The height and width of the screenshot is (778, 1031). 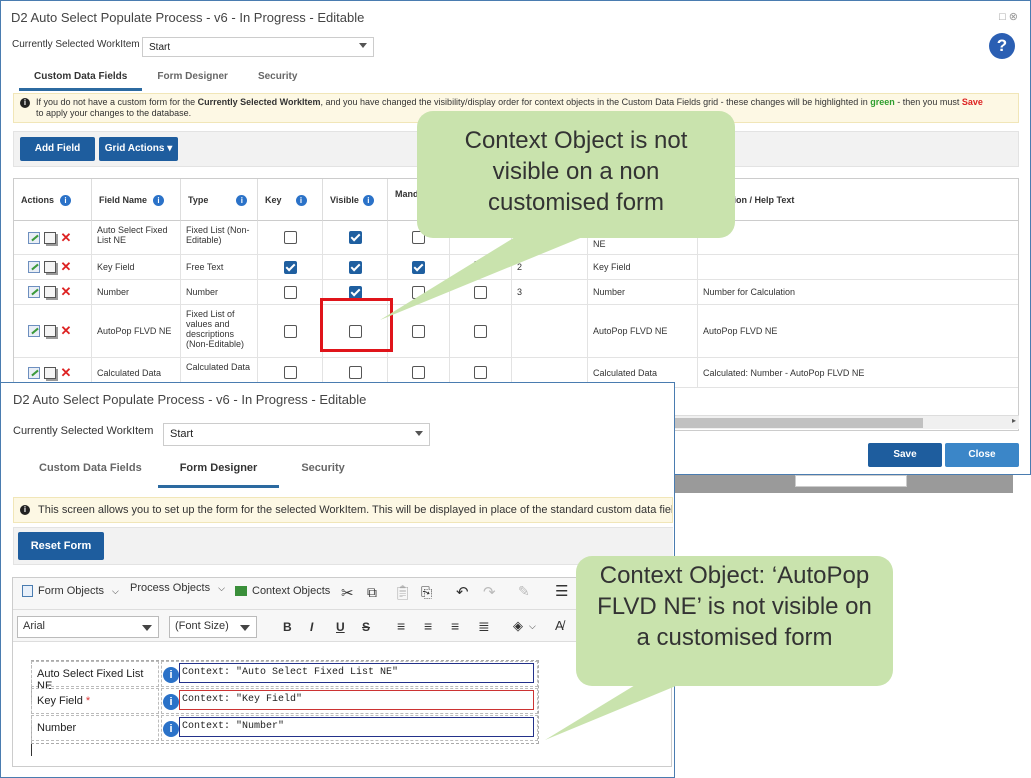 I want to click on callout-top-pointer, so click(x=485, y=277).